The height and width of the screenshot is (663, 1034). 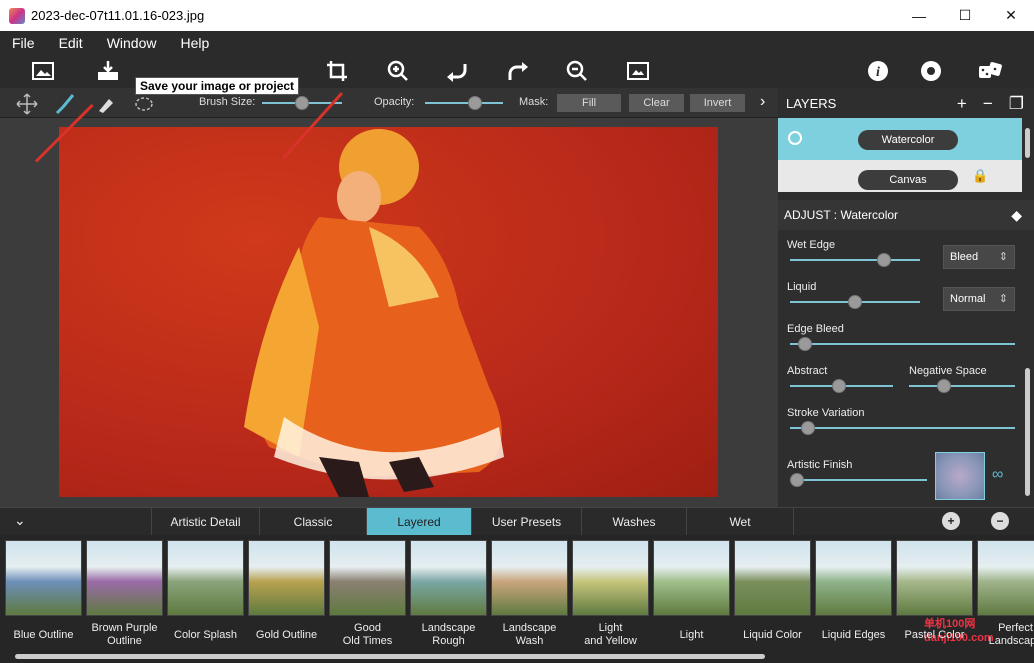 I want to click on tab-layered: Layered, so click(x=418, y=522).